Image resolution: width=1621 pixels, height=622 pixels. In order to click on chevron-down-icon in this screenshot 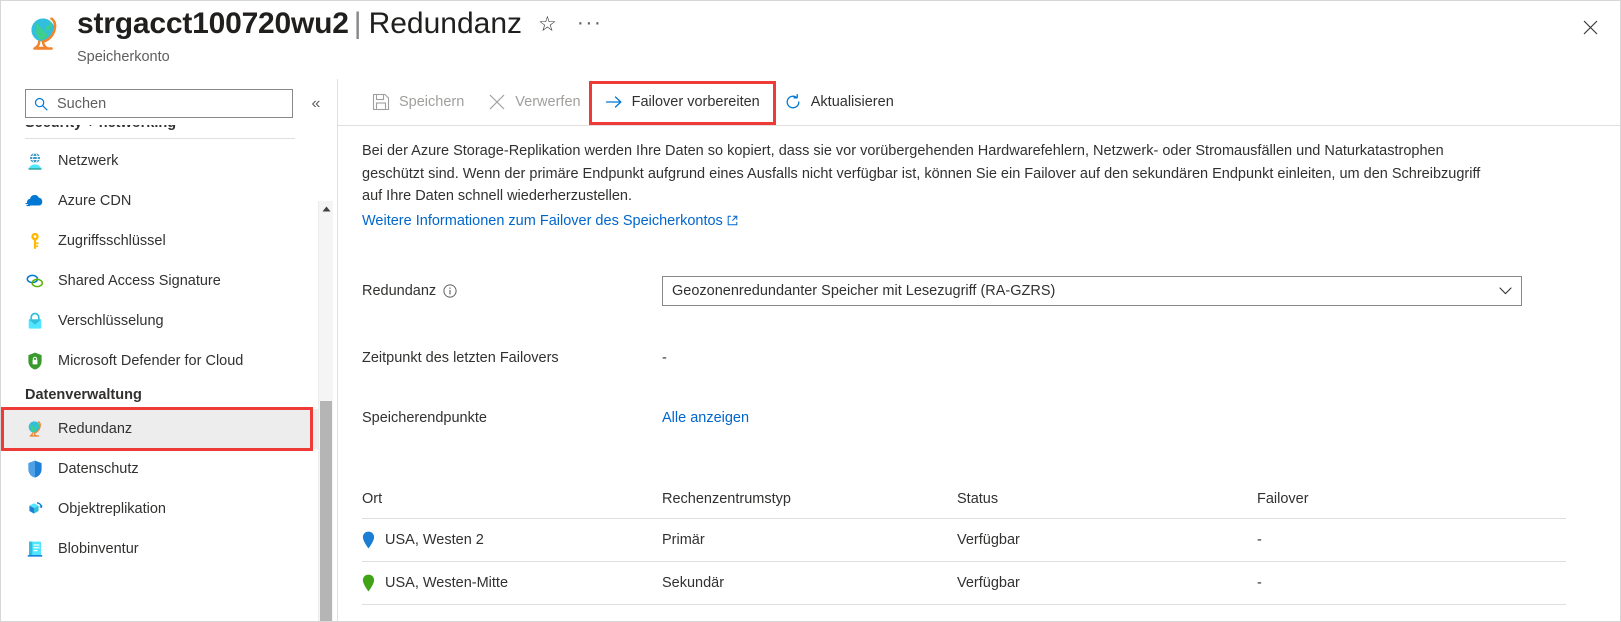, I will do `click(1505, 291)`.